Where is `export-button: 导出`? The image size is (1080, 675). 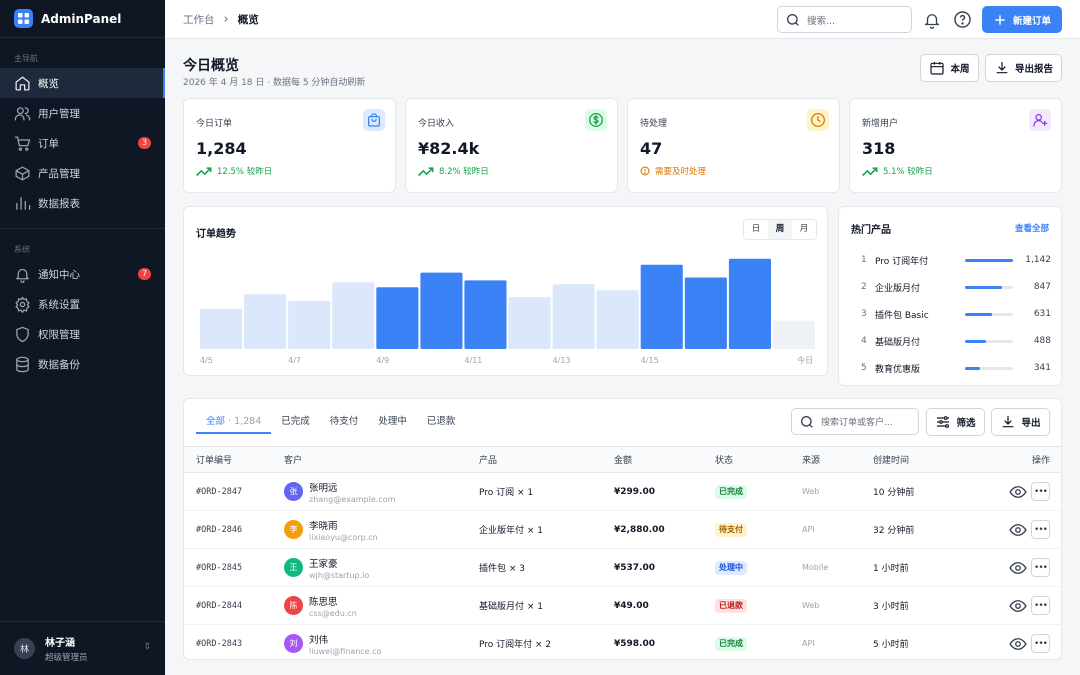 export-button: 导出 is located at coordinates (1020, 422).